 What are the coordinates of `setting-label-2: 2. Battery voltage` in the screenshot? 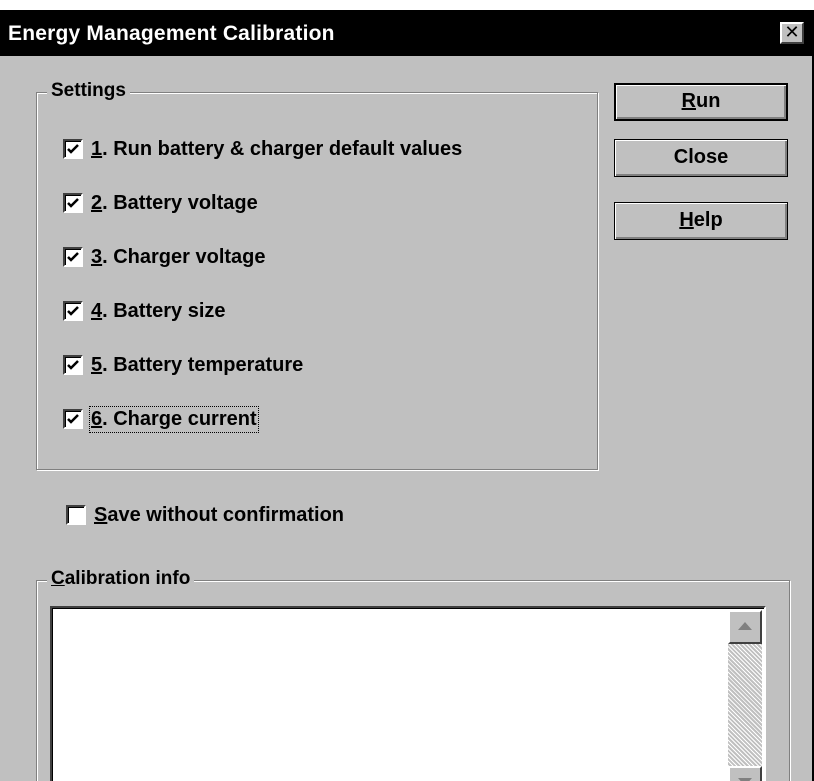 It's located at (174, 203).